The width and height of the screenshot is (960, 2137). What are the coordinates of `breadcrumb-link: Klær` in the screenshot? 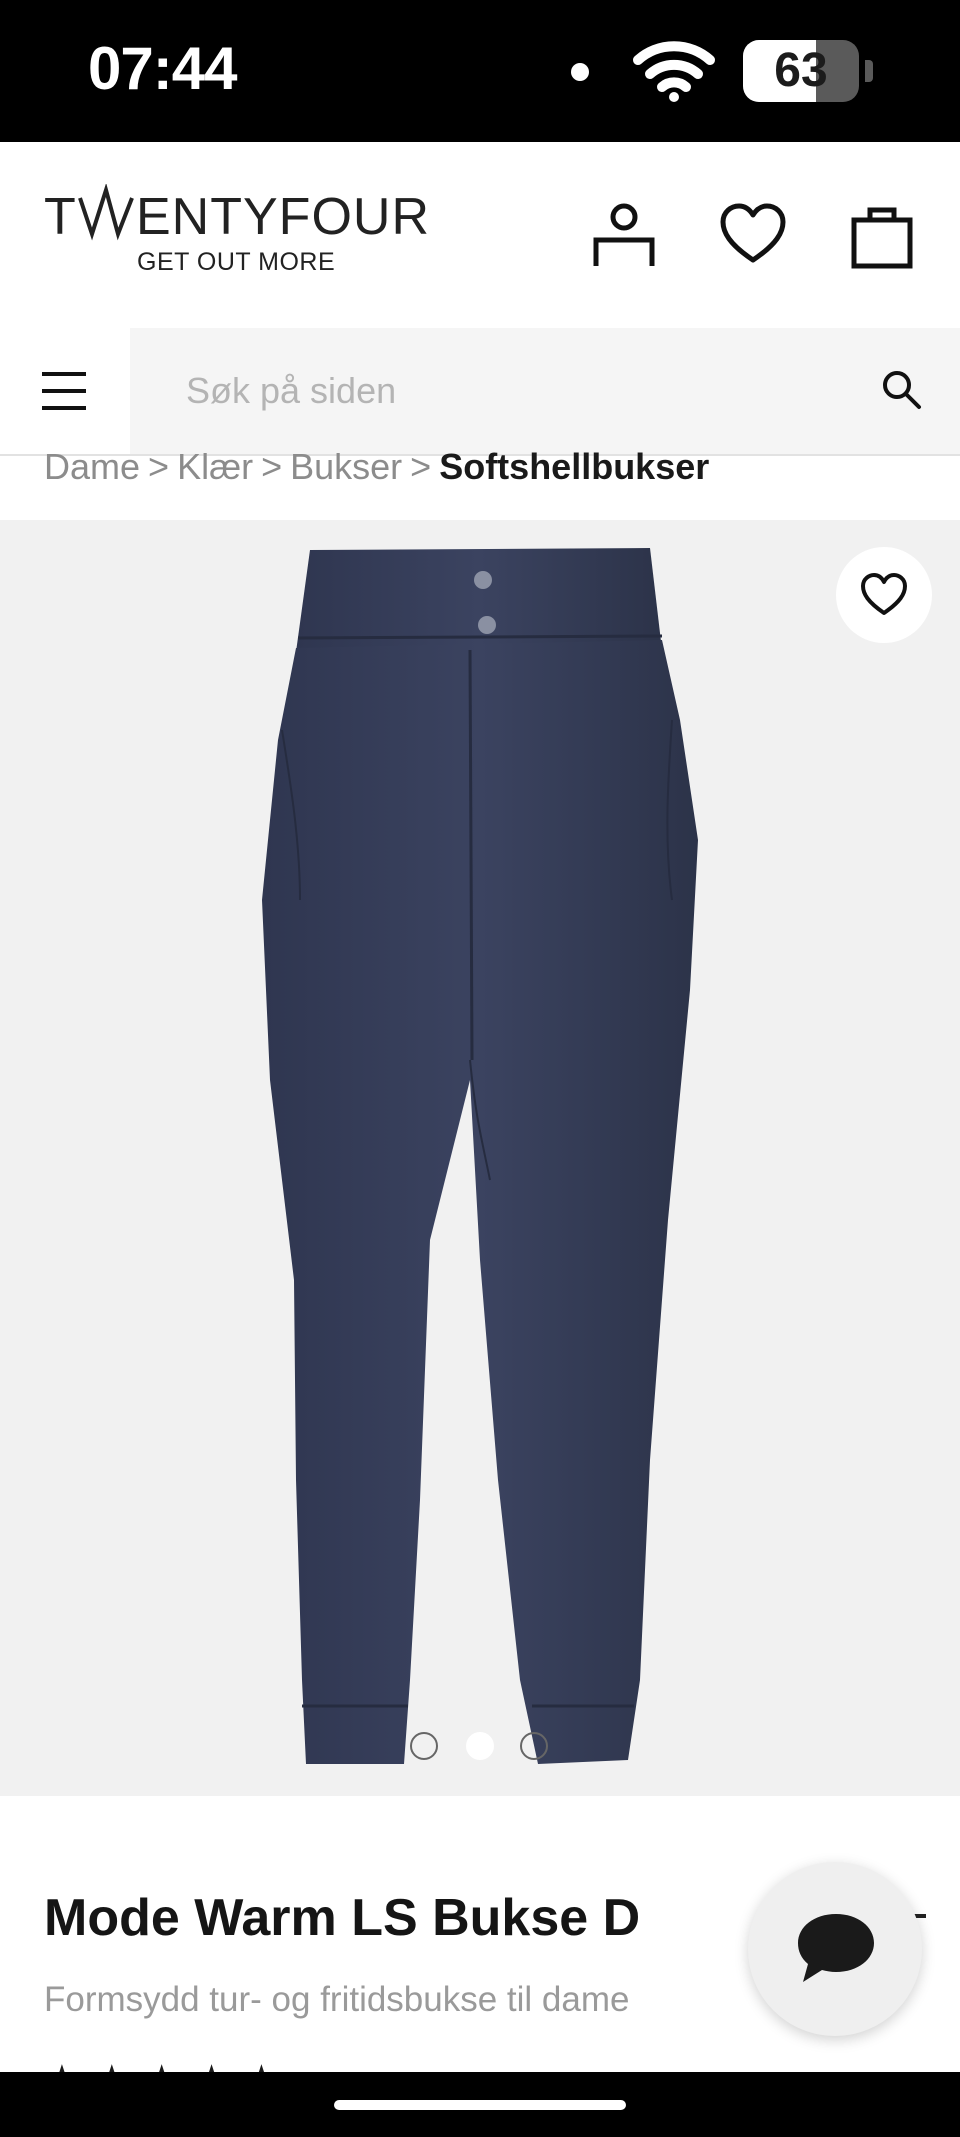 It's located at (215, 467).